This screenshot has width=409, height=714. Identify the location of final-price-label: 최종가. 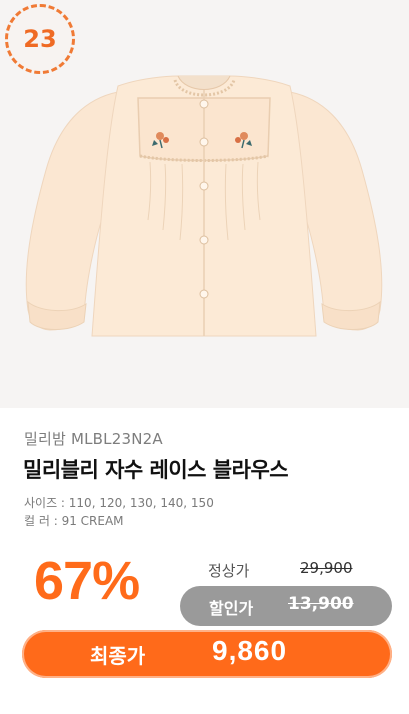
(118, 656).